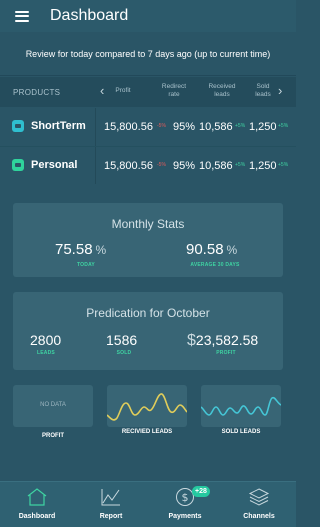 The width and height of the screenshot is (320, 527). I want to click on nav-dashboard: Dashboard, so click(37, 504).